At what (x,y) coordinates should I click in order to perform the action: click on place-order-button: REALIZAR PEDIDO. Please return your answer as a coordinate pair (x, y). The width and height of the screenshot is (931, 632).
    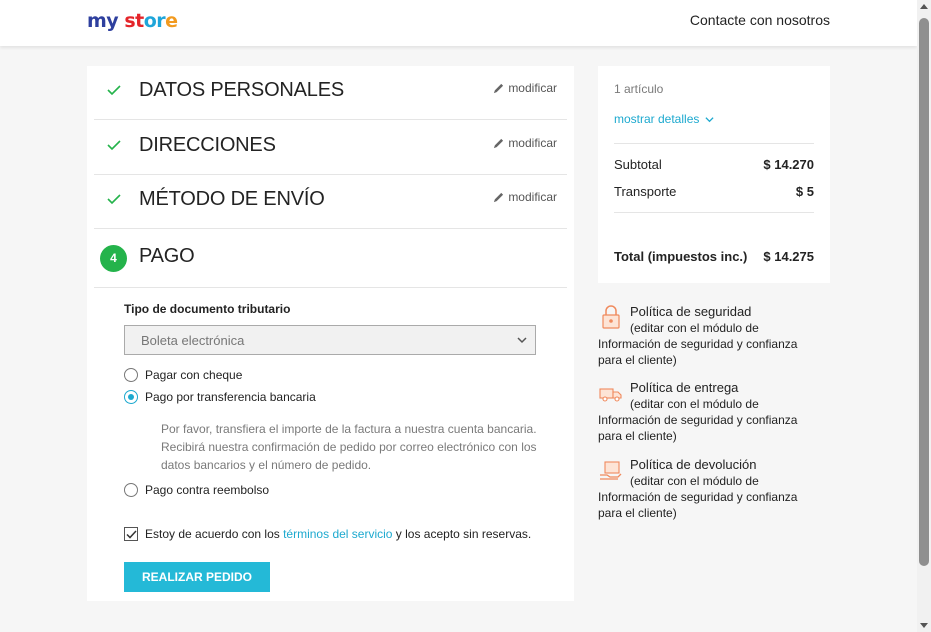
    Looking at the image, I should click on (197, 577).